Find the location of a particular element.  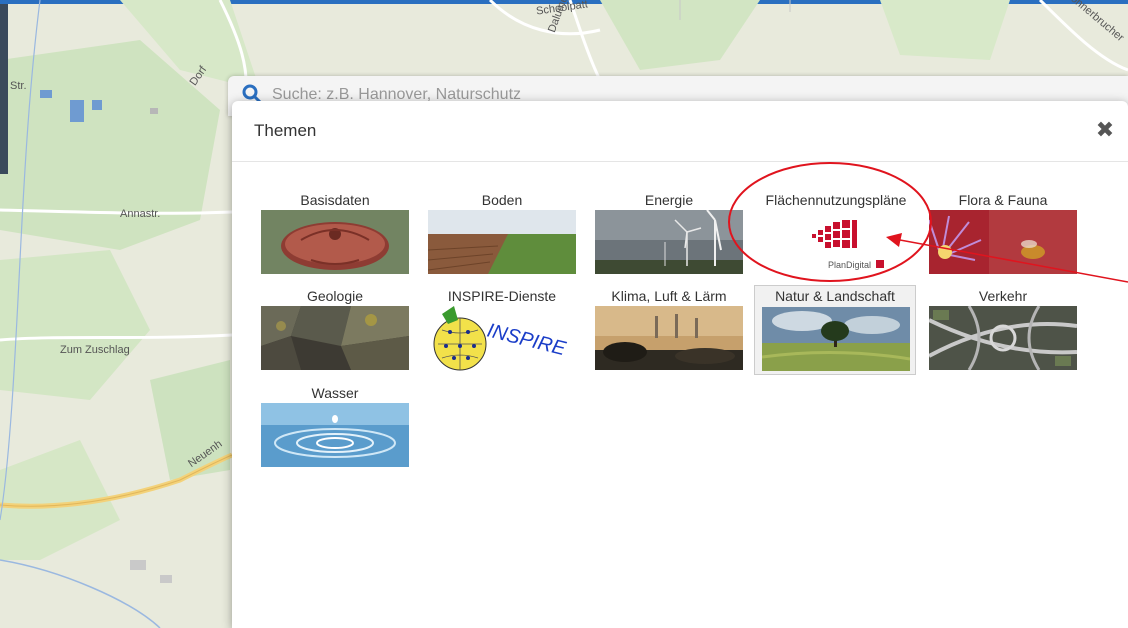

bee-flower-image is located at coordinates (1003, 242).